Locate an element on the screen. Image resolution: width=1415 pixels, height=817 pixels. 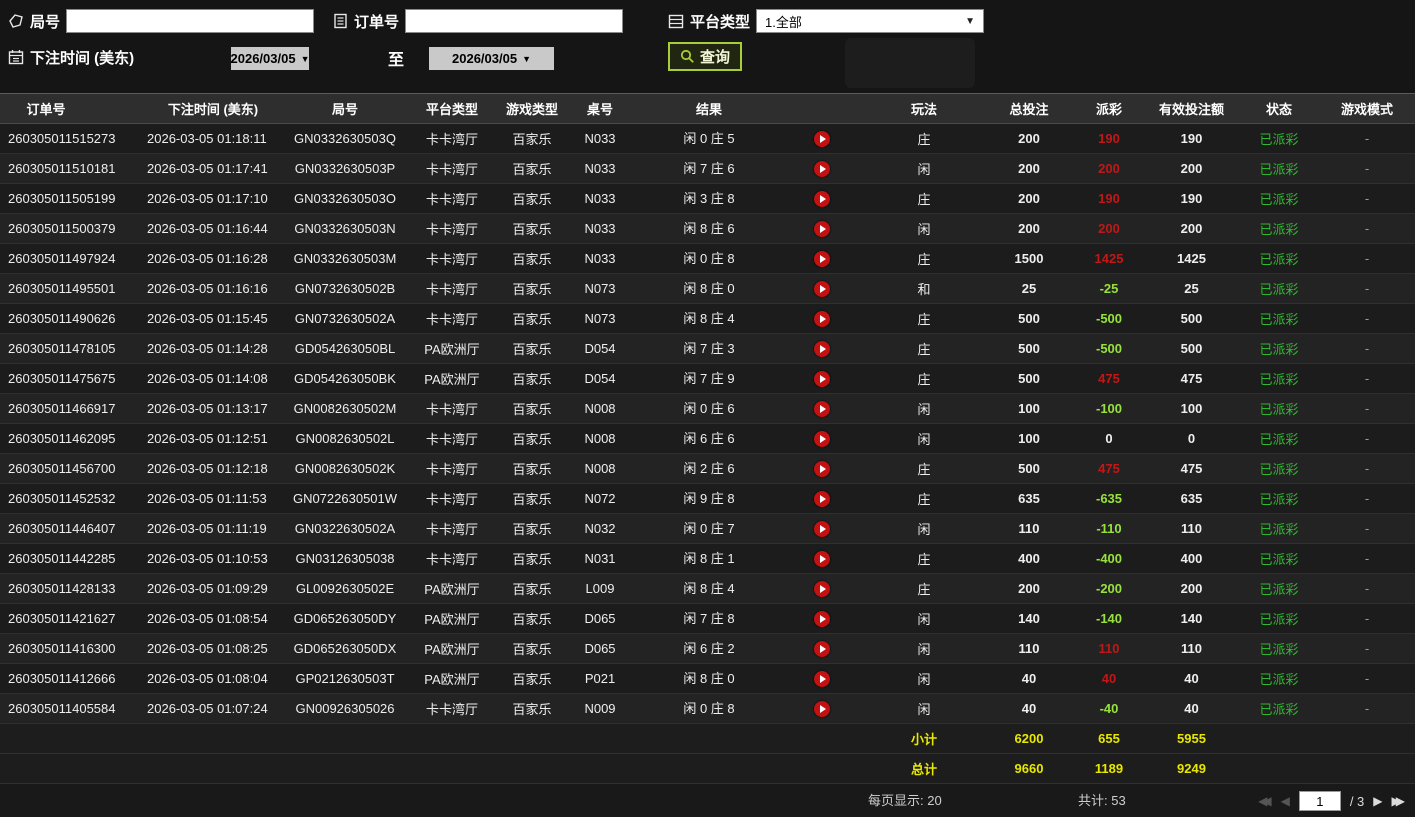
payout-cell: -500 is located at coordinates (1109, 318).